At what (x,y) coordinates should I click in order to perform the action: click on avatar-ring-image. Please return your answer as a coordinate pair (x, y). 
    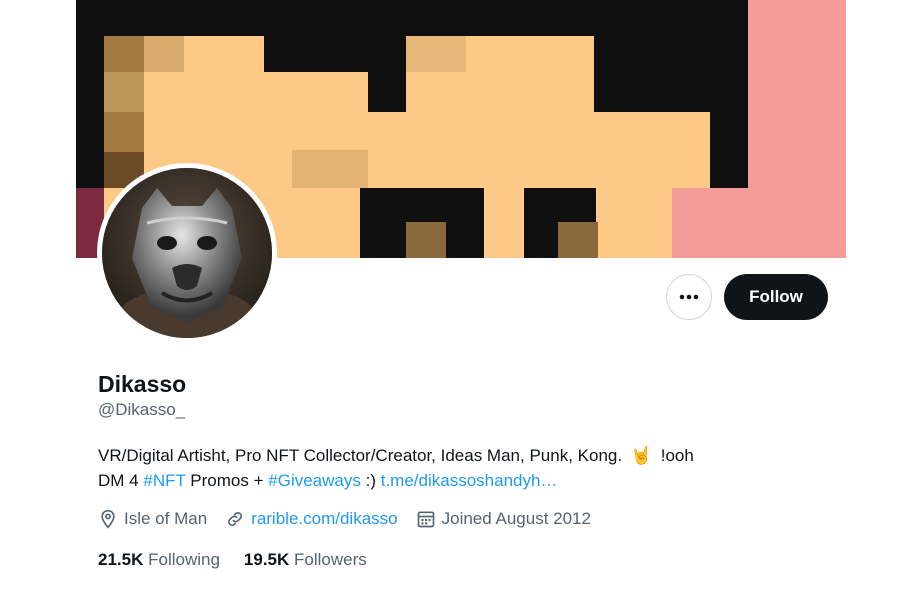
    Looking at the image, I should click on (187, 253).